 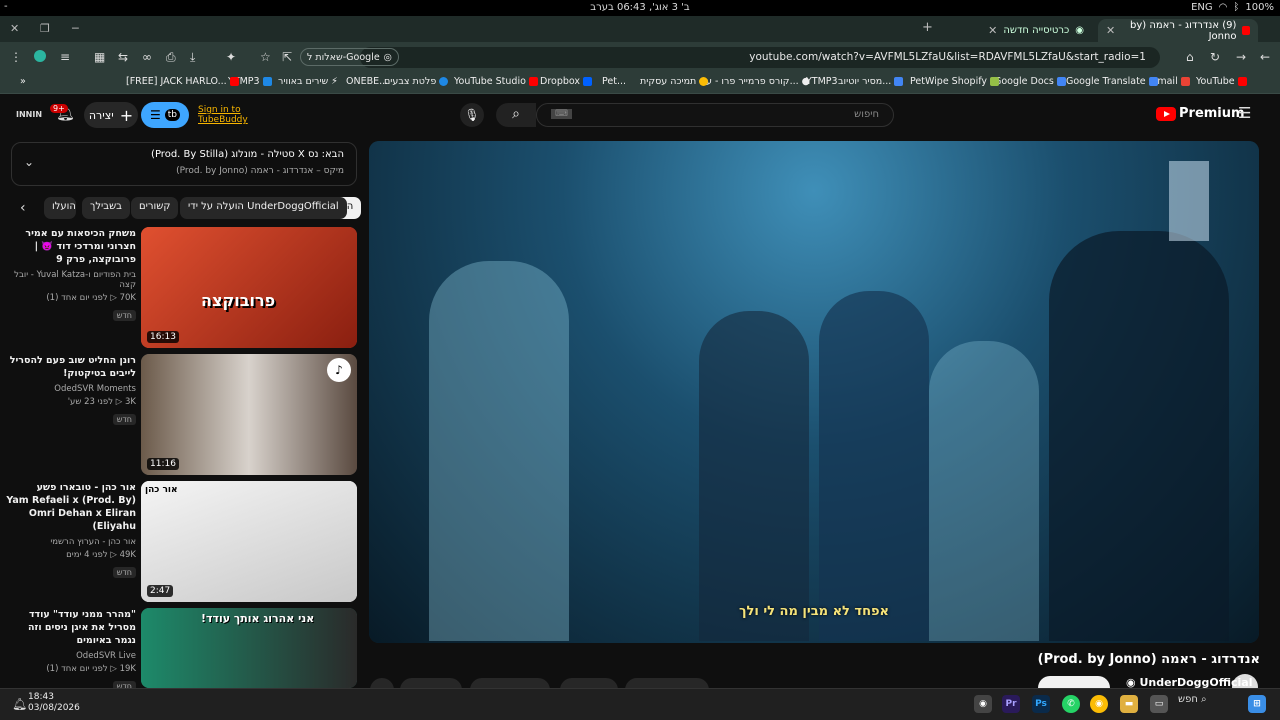 What do you see at coordinates (1159, 704) in the screenshot?
I see `task-view-icon: ▭` at bounding box center [1159, 704].